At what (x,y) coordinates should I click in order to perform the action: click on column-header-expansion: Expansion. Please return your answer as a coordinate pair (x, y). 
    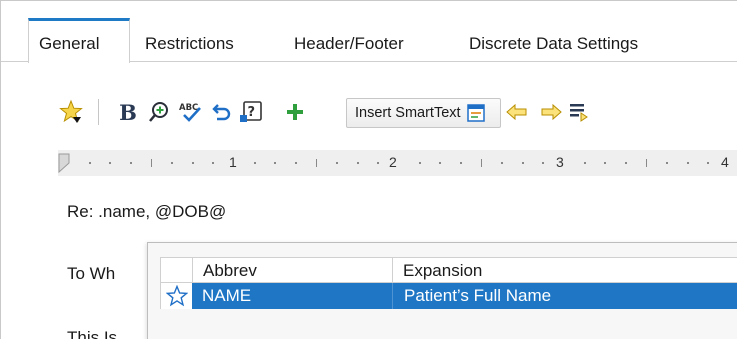
    Looking at the image, I should click on (565, 270).